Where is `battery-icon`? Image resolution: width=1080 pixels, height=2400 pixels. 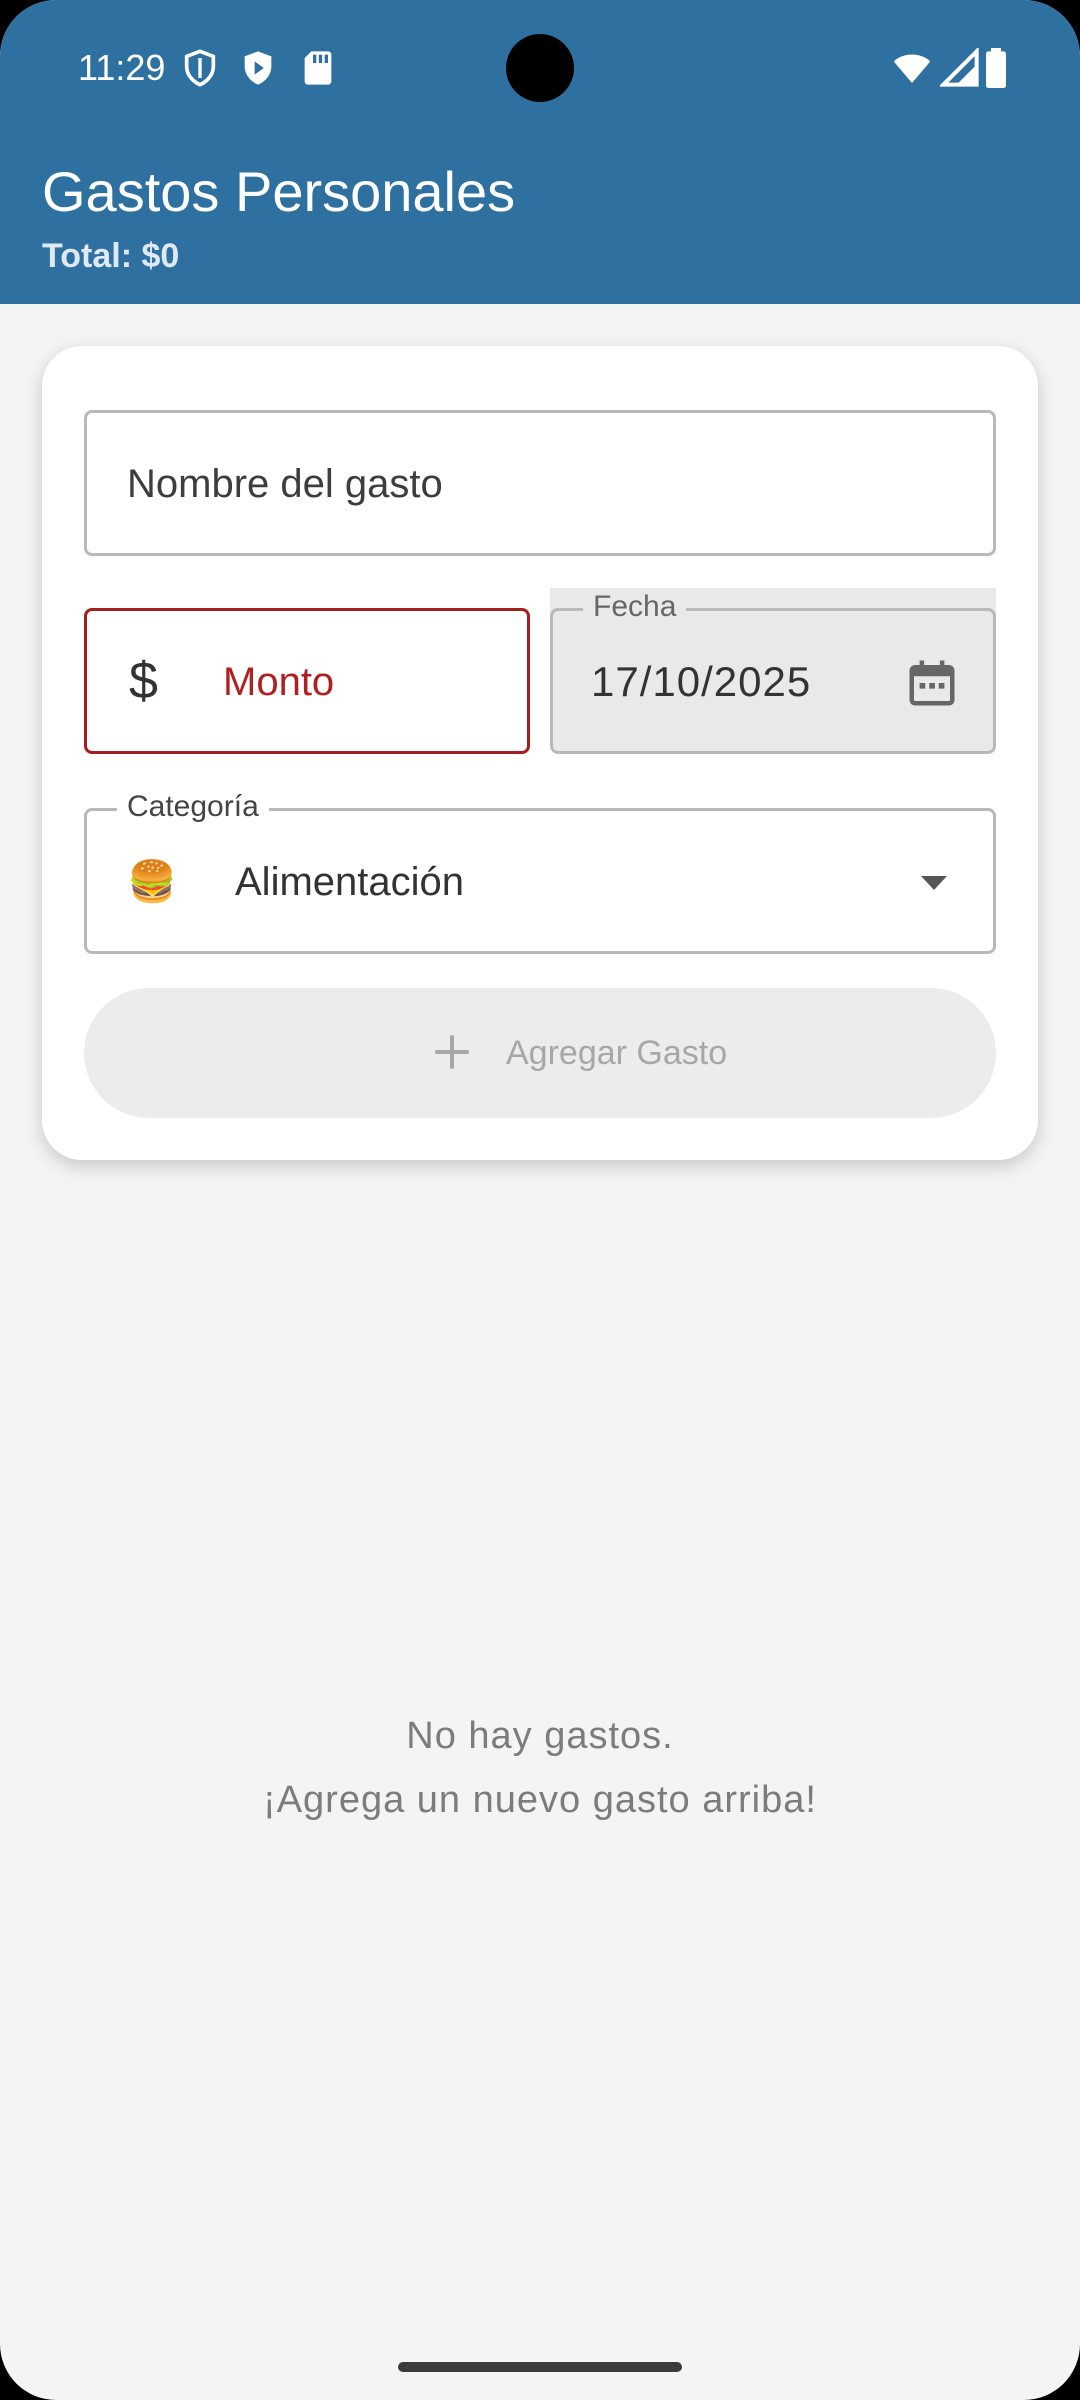
battery-icon is located at coordinates (996, 68).